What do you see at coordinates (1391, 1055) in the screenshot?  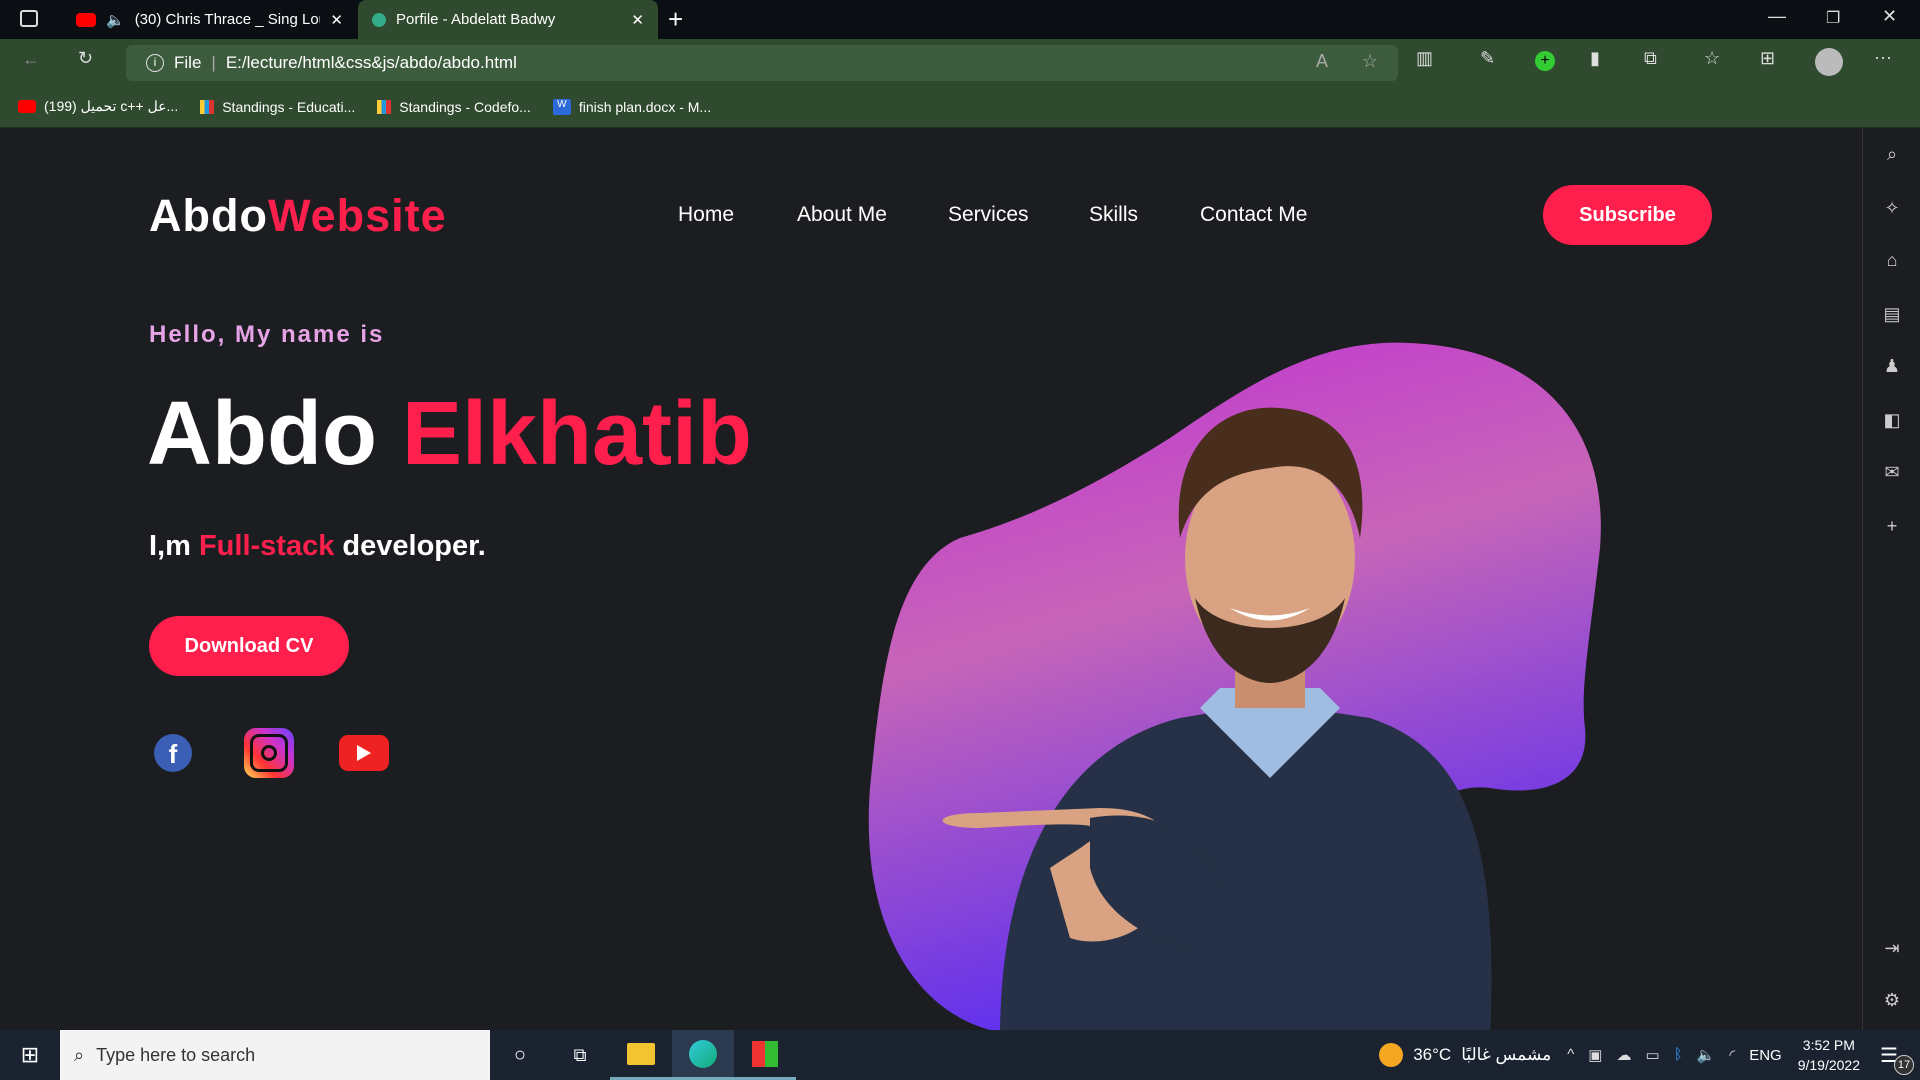 I see `weather-icon` at bounding box center [1391, 1055].